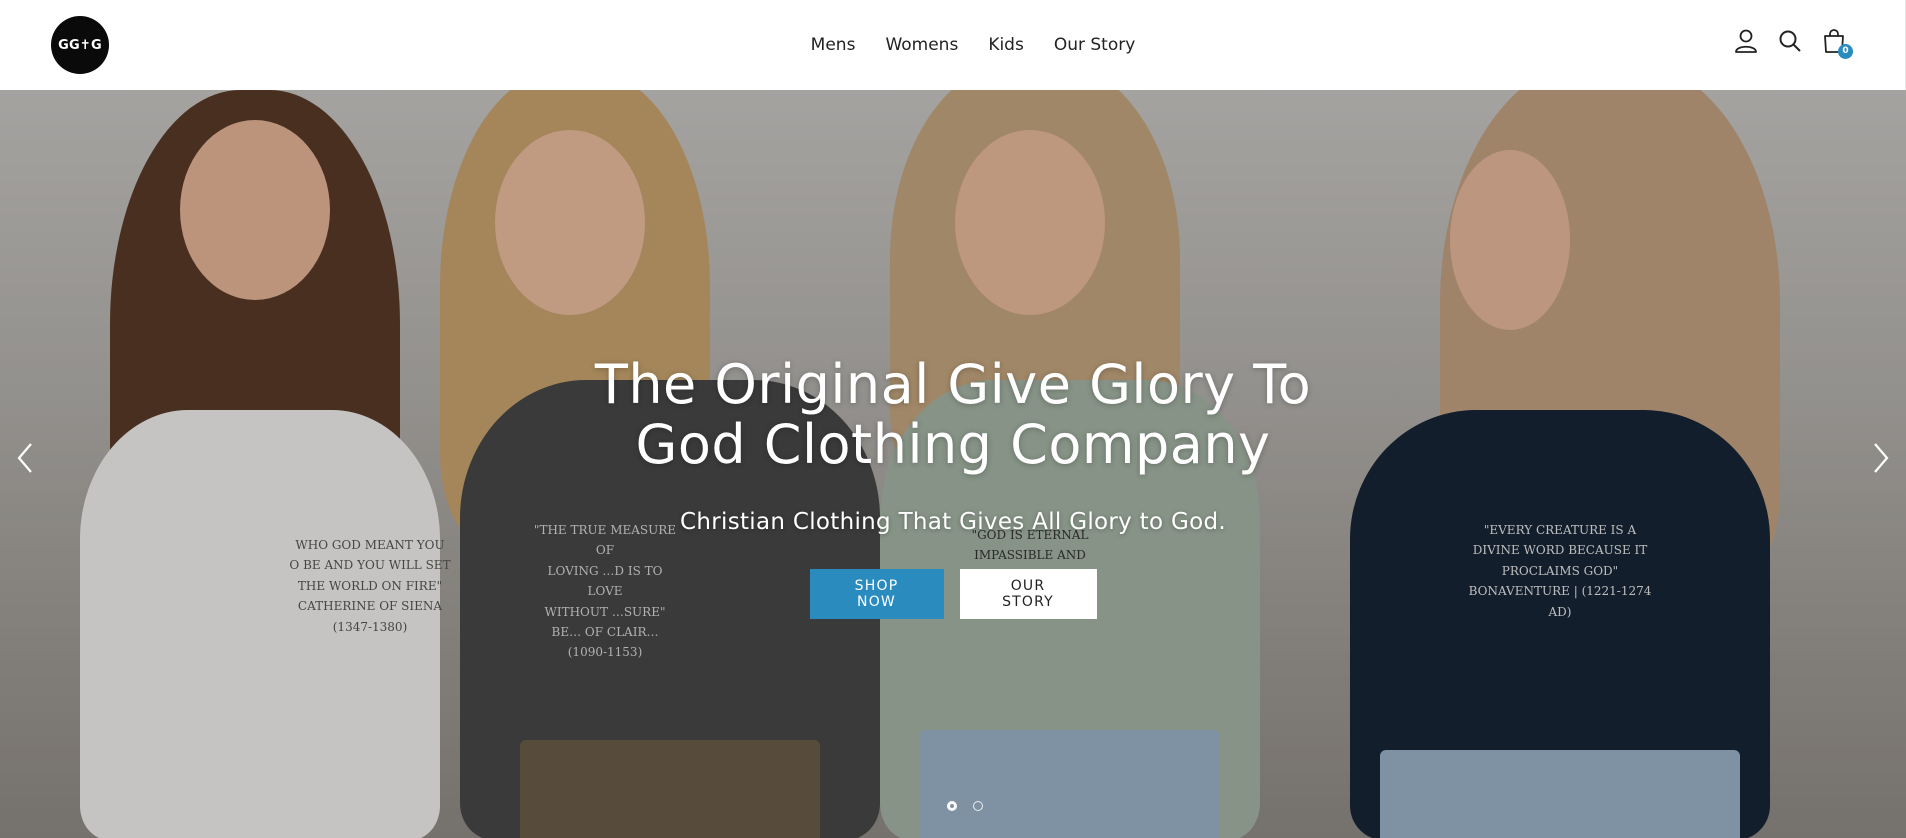 This screenshot has width=1906, height=838. What do you see at coordinates (953, 594) in the screenshot?
I see `hero-buttons: SHOP NOW OUR STORY` at bounding box center [953, 594].